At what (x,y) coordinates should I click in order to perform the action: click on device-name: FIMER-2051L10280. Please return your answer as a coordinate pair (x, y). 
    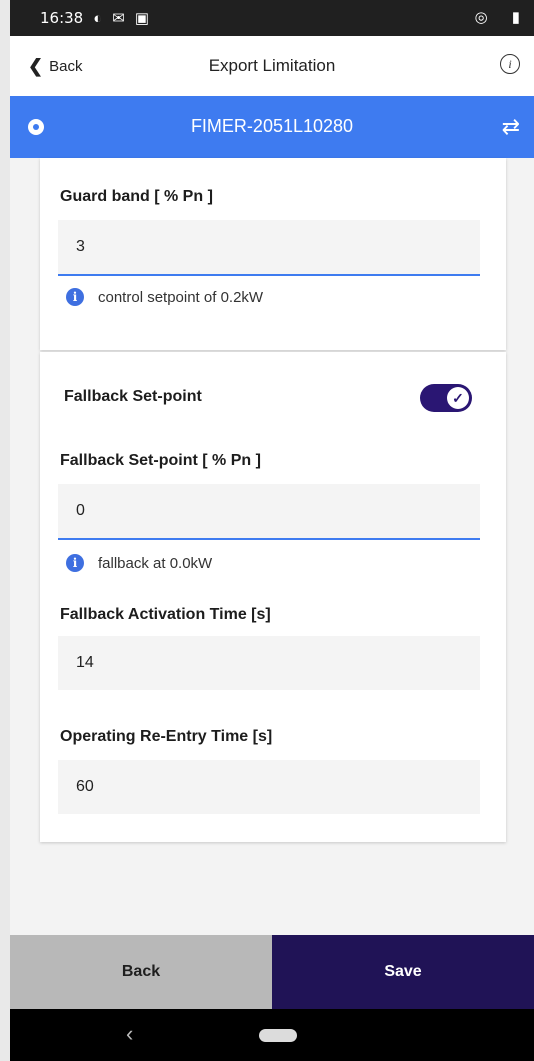
    Looking at the image, I should click on (272, 126).